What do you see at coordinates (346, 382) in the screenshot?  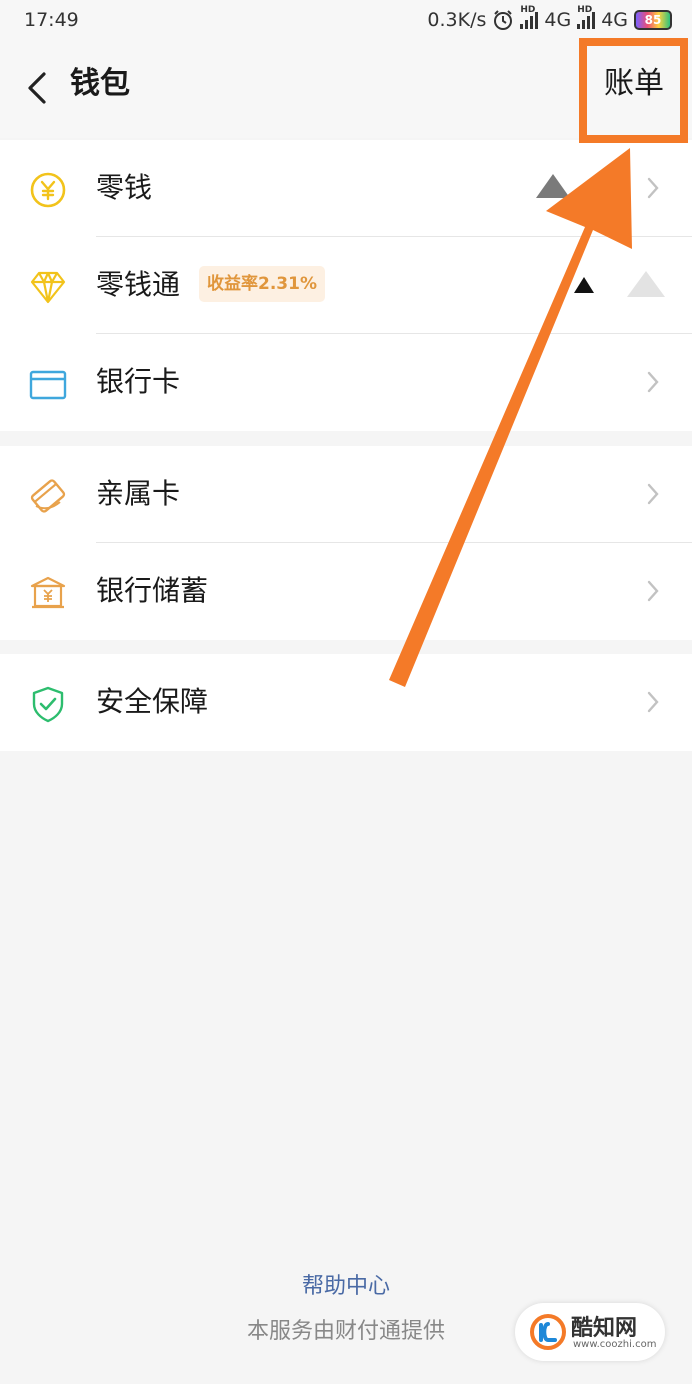 I see `menu-item-bank-card: 银行卡` at bounding box center [346, 382].